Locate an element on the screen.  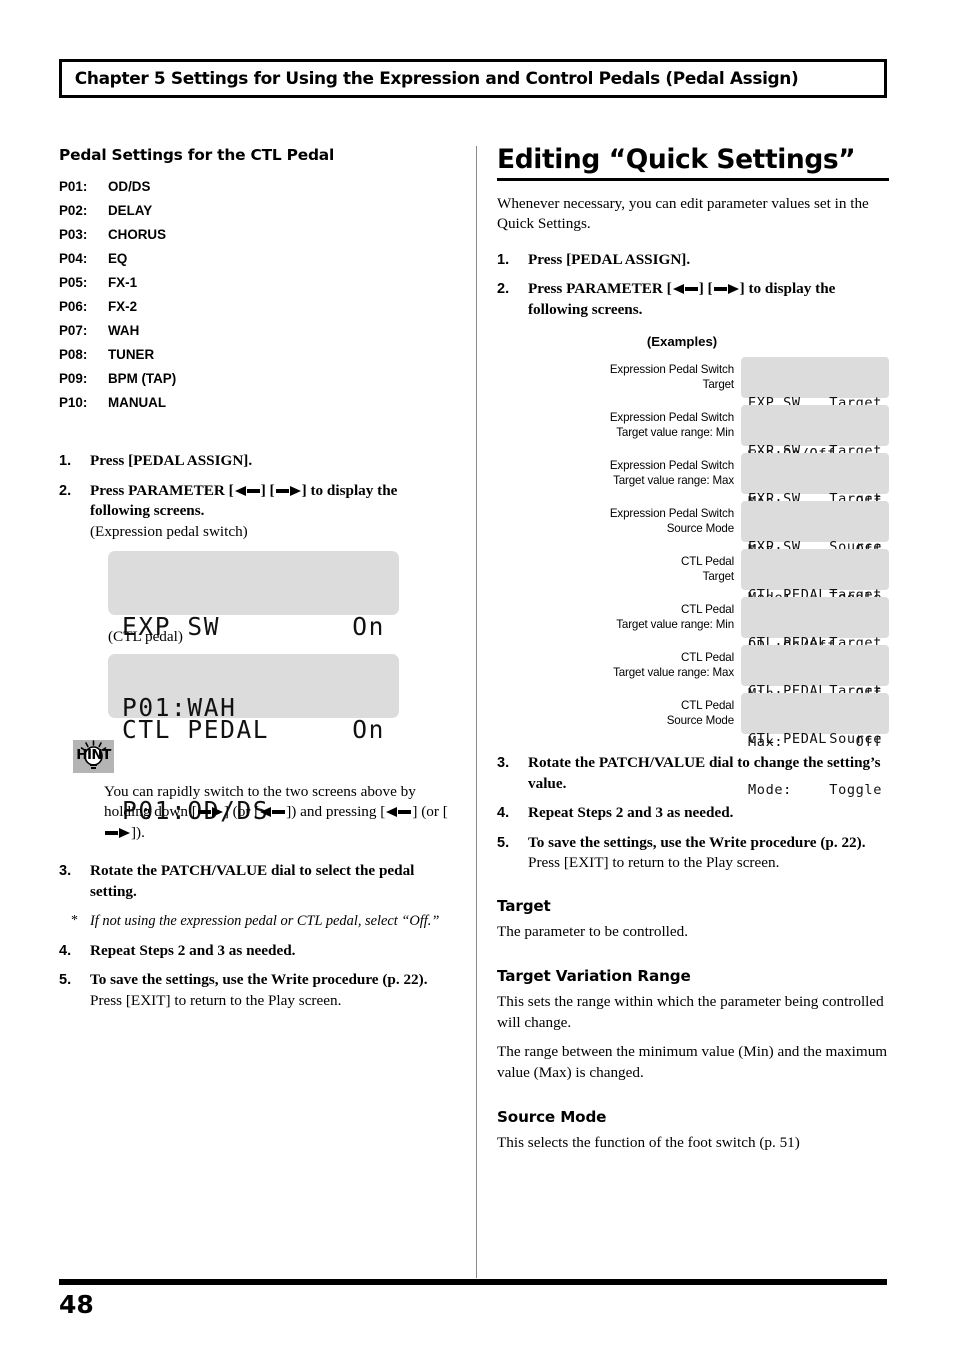
pedal-name: TUNER is located at coordinates (131, 354).